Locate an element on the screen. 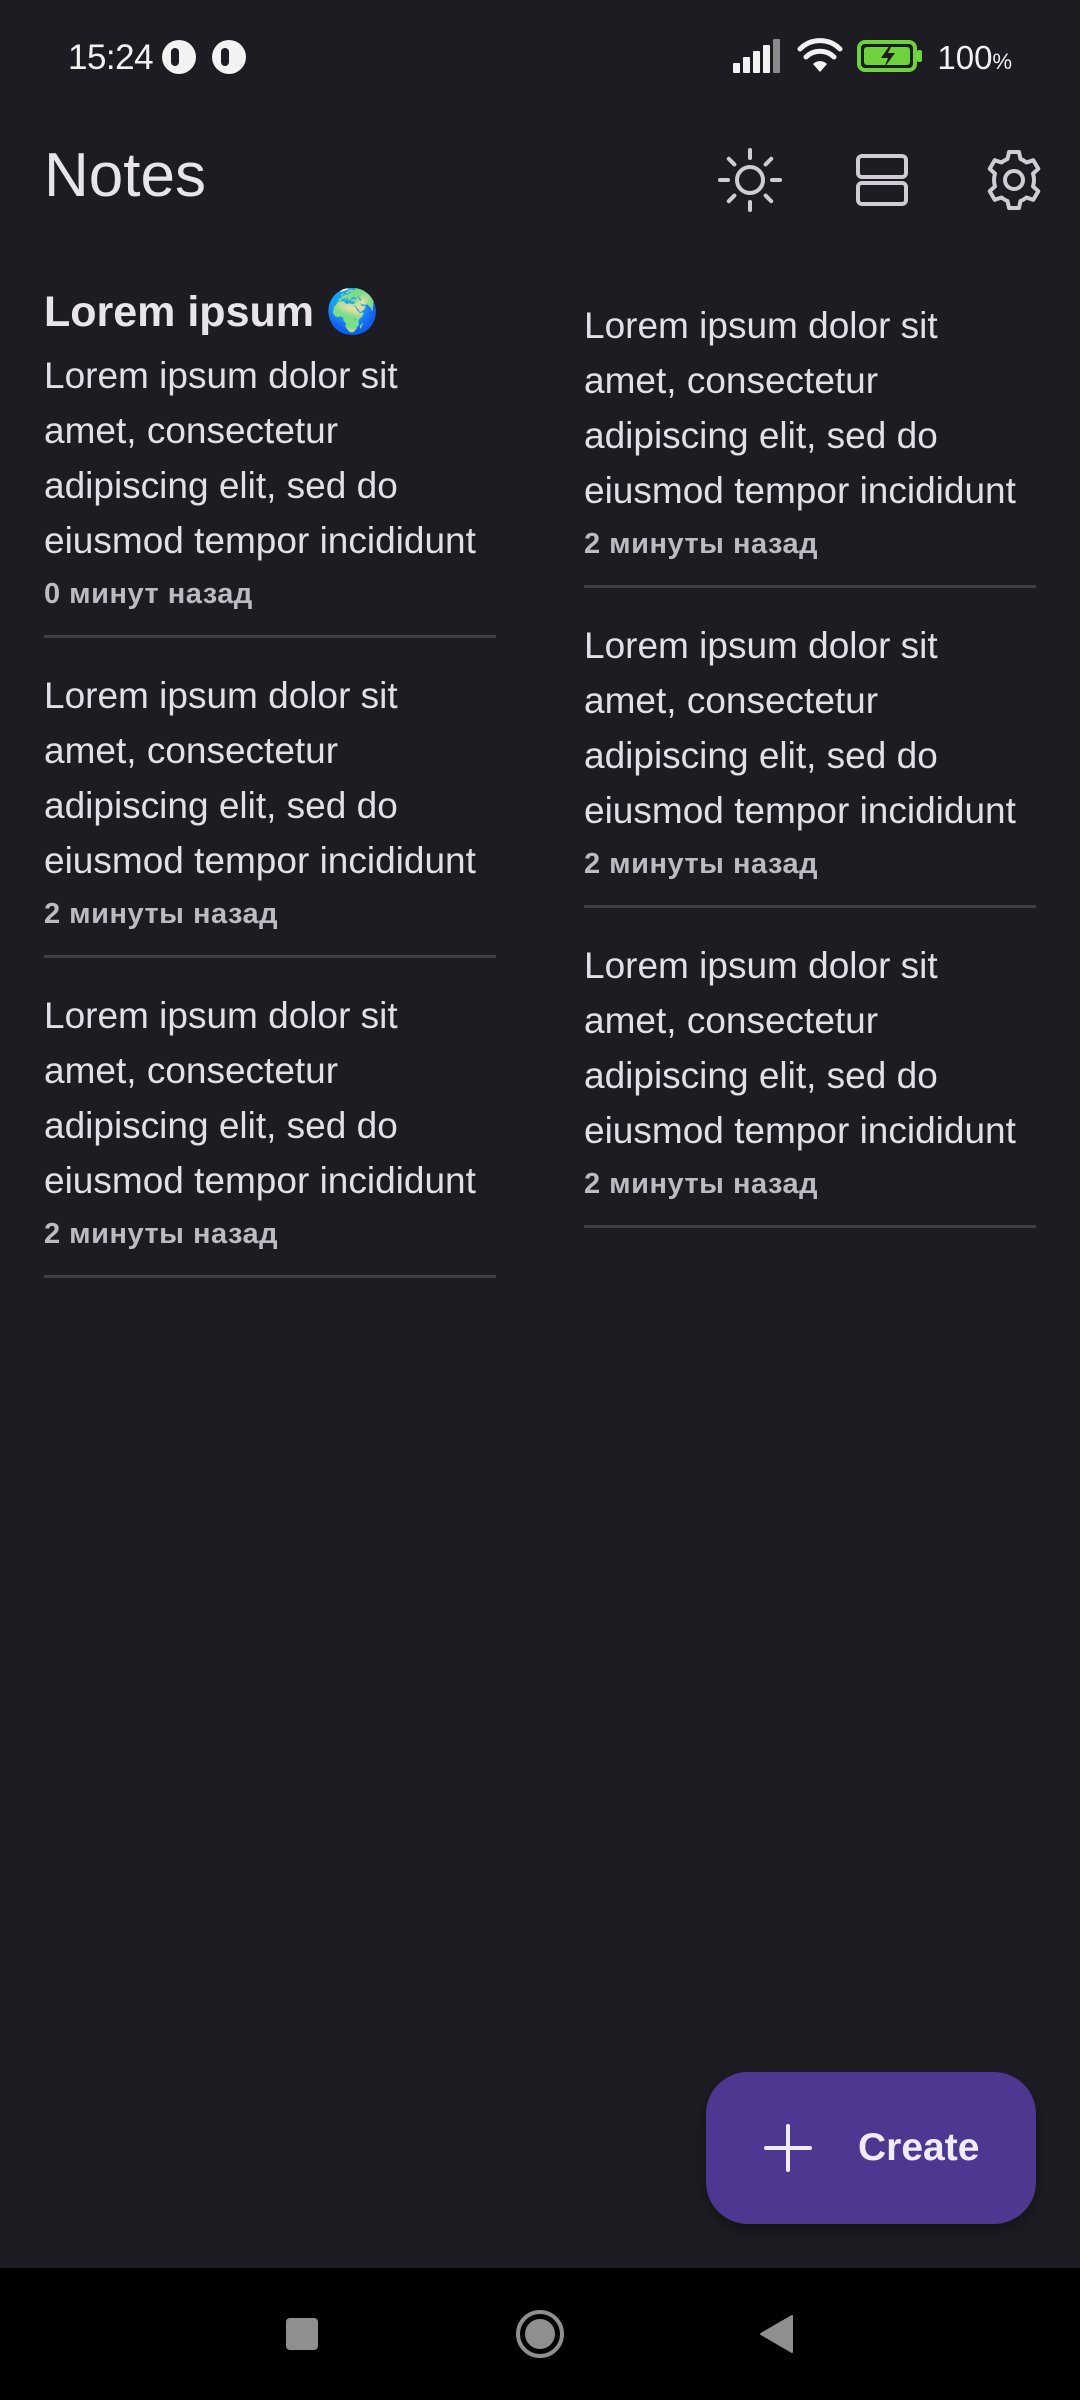 The width and height of the screenshot is (1080, 2400). theme-toggle-button is located at coordinates (750, 180).